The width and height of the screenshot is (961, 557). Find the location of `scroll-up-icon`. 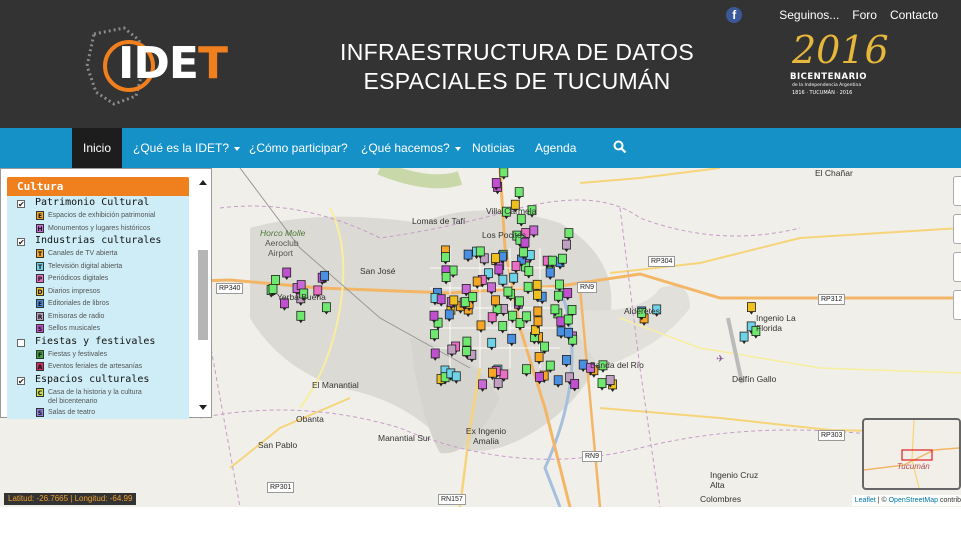

scroll-up-icon is located at coordinates (203, 182).